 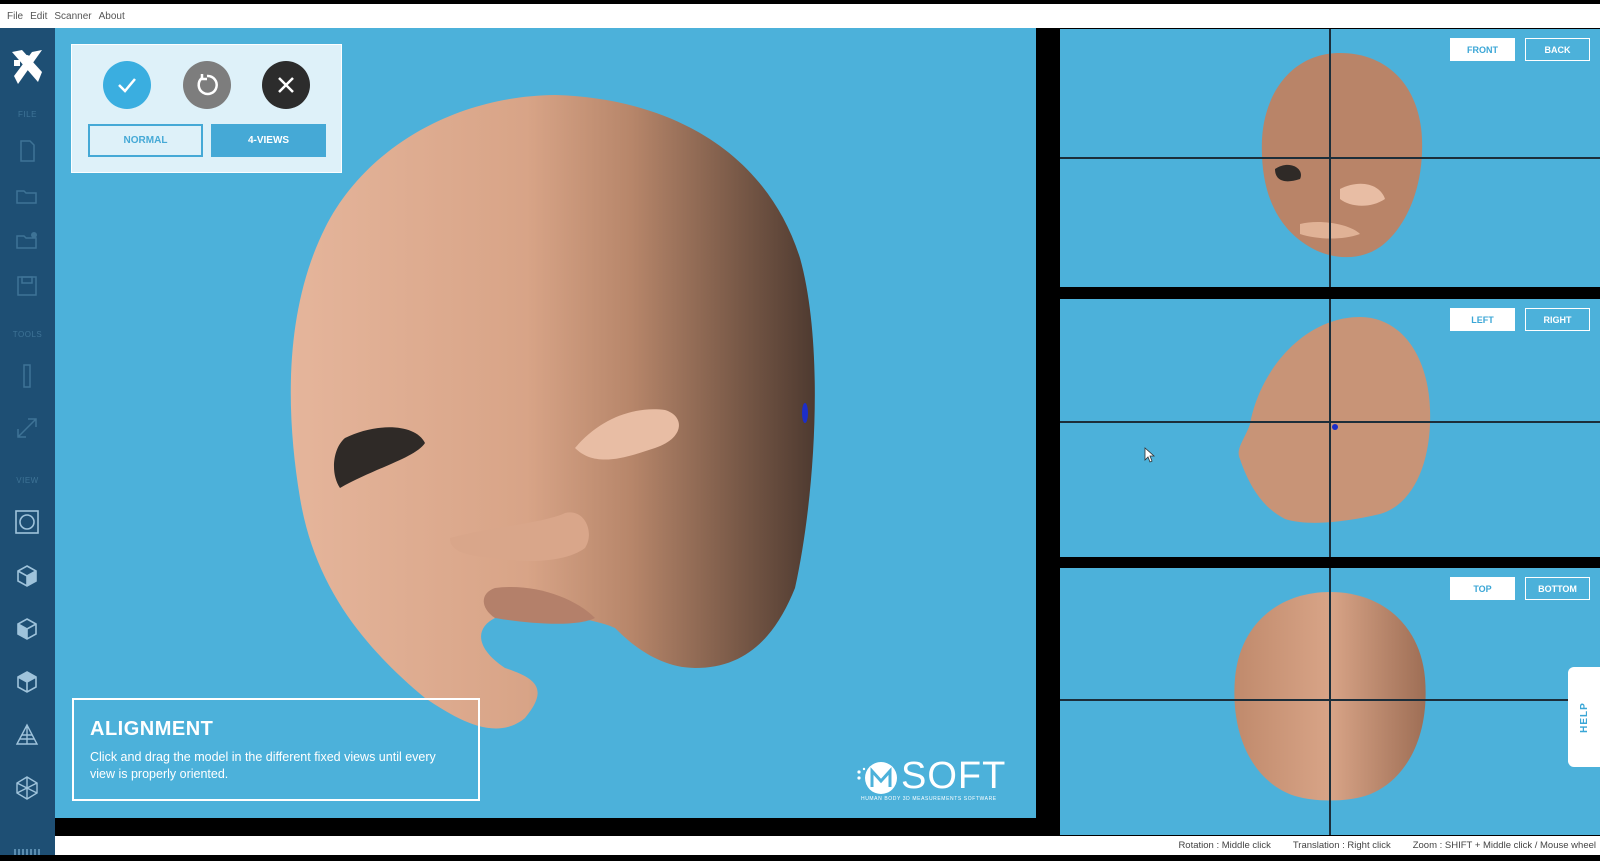 I want to click on cube-side-icon, so click(x=27, y=629).